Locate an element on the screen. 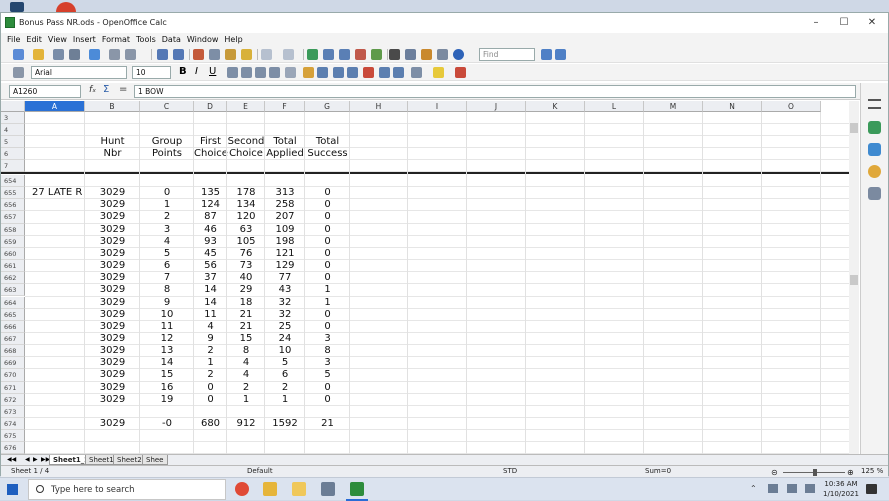  zoom-level: 125 % is located at coordinates (872, 471).